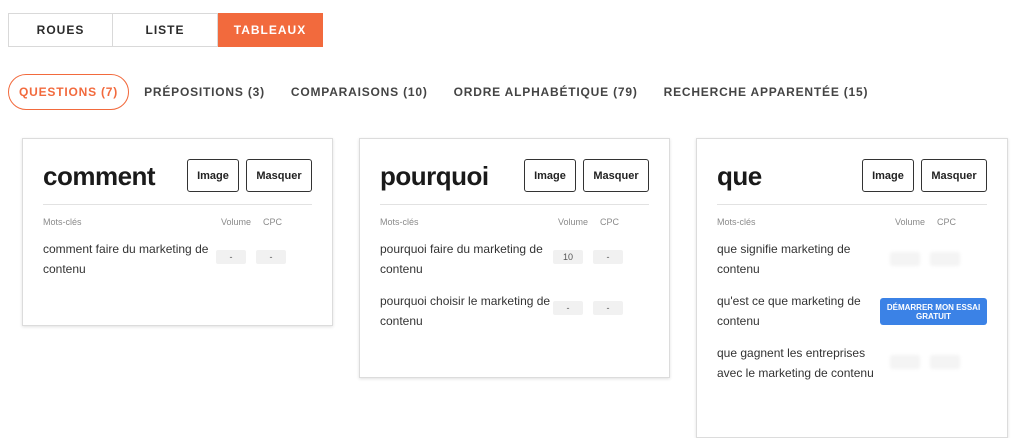 Image resolution: width=1024 pixels, height=438 pixels. I want to click on volume-value: 10, so click(568, 257).